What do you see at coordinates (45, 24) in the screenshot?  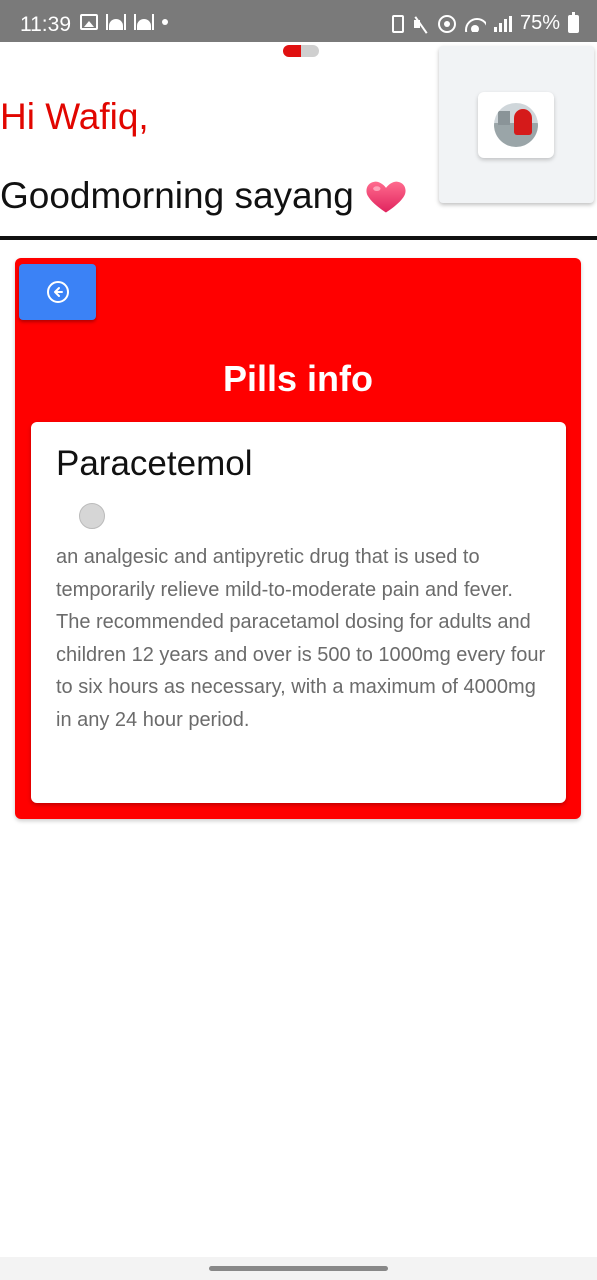 I see `status-time: 11:39` at bounding box center [45, 24].